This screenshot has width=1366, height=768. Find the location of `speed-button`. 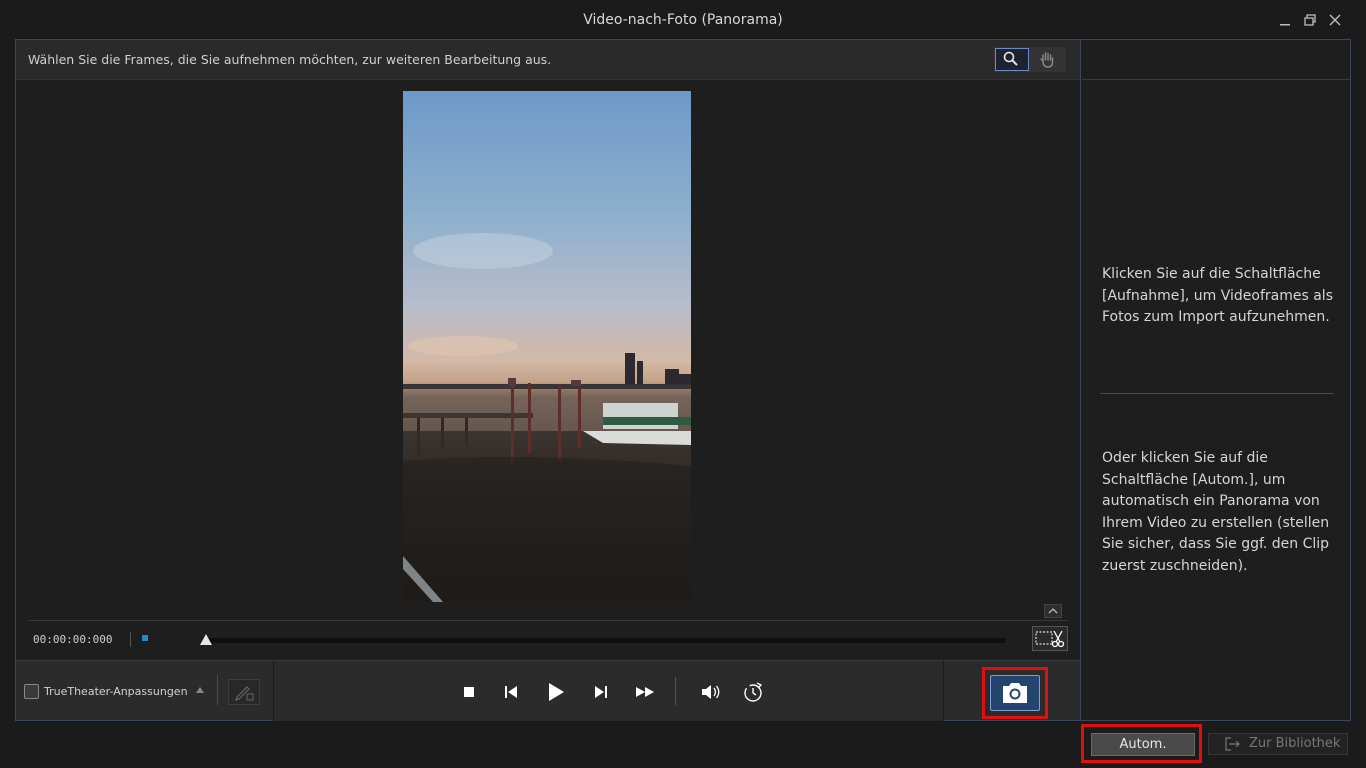

speed-button is located at coordinates (753, 692).